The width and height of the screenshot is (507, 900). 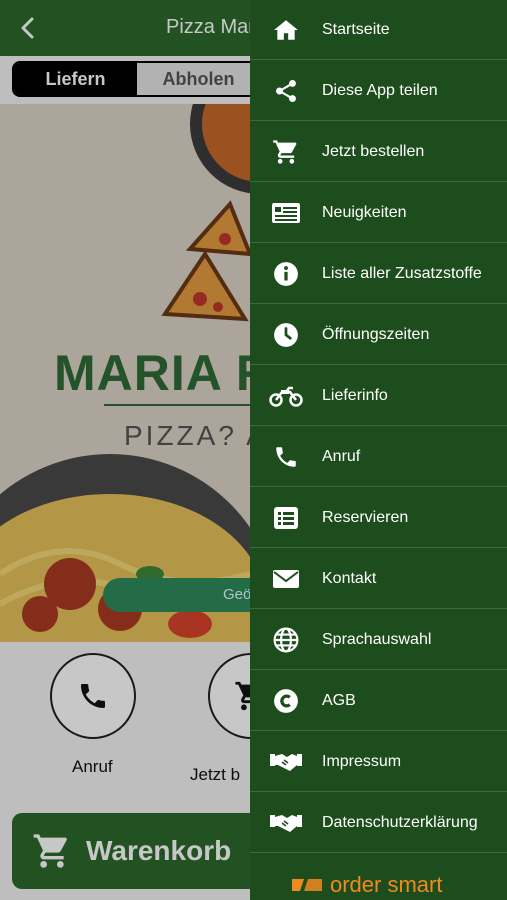 I want to click on phone-icon, so click(x=286, y=457).